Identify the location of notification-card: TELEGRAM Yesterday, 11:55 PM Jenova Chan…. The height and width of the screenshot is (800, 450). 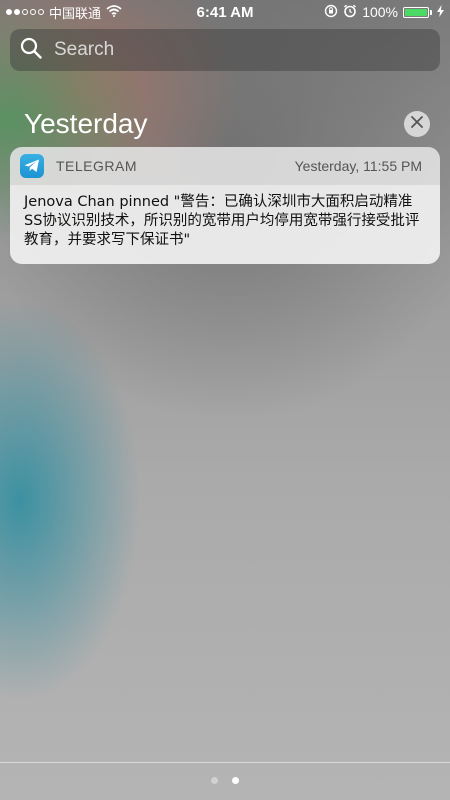
(225, 205).